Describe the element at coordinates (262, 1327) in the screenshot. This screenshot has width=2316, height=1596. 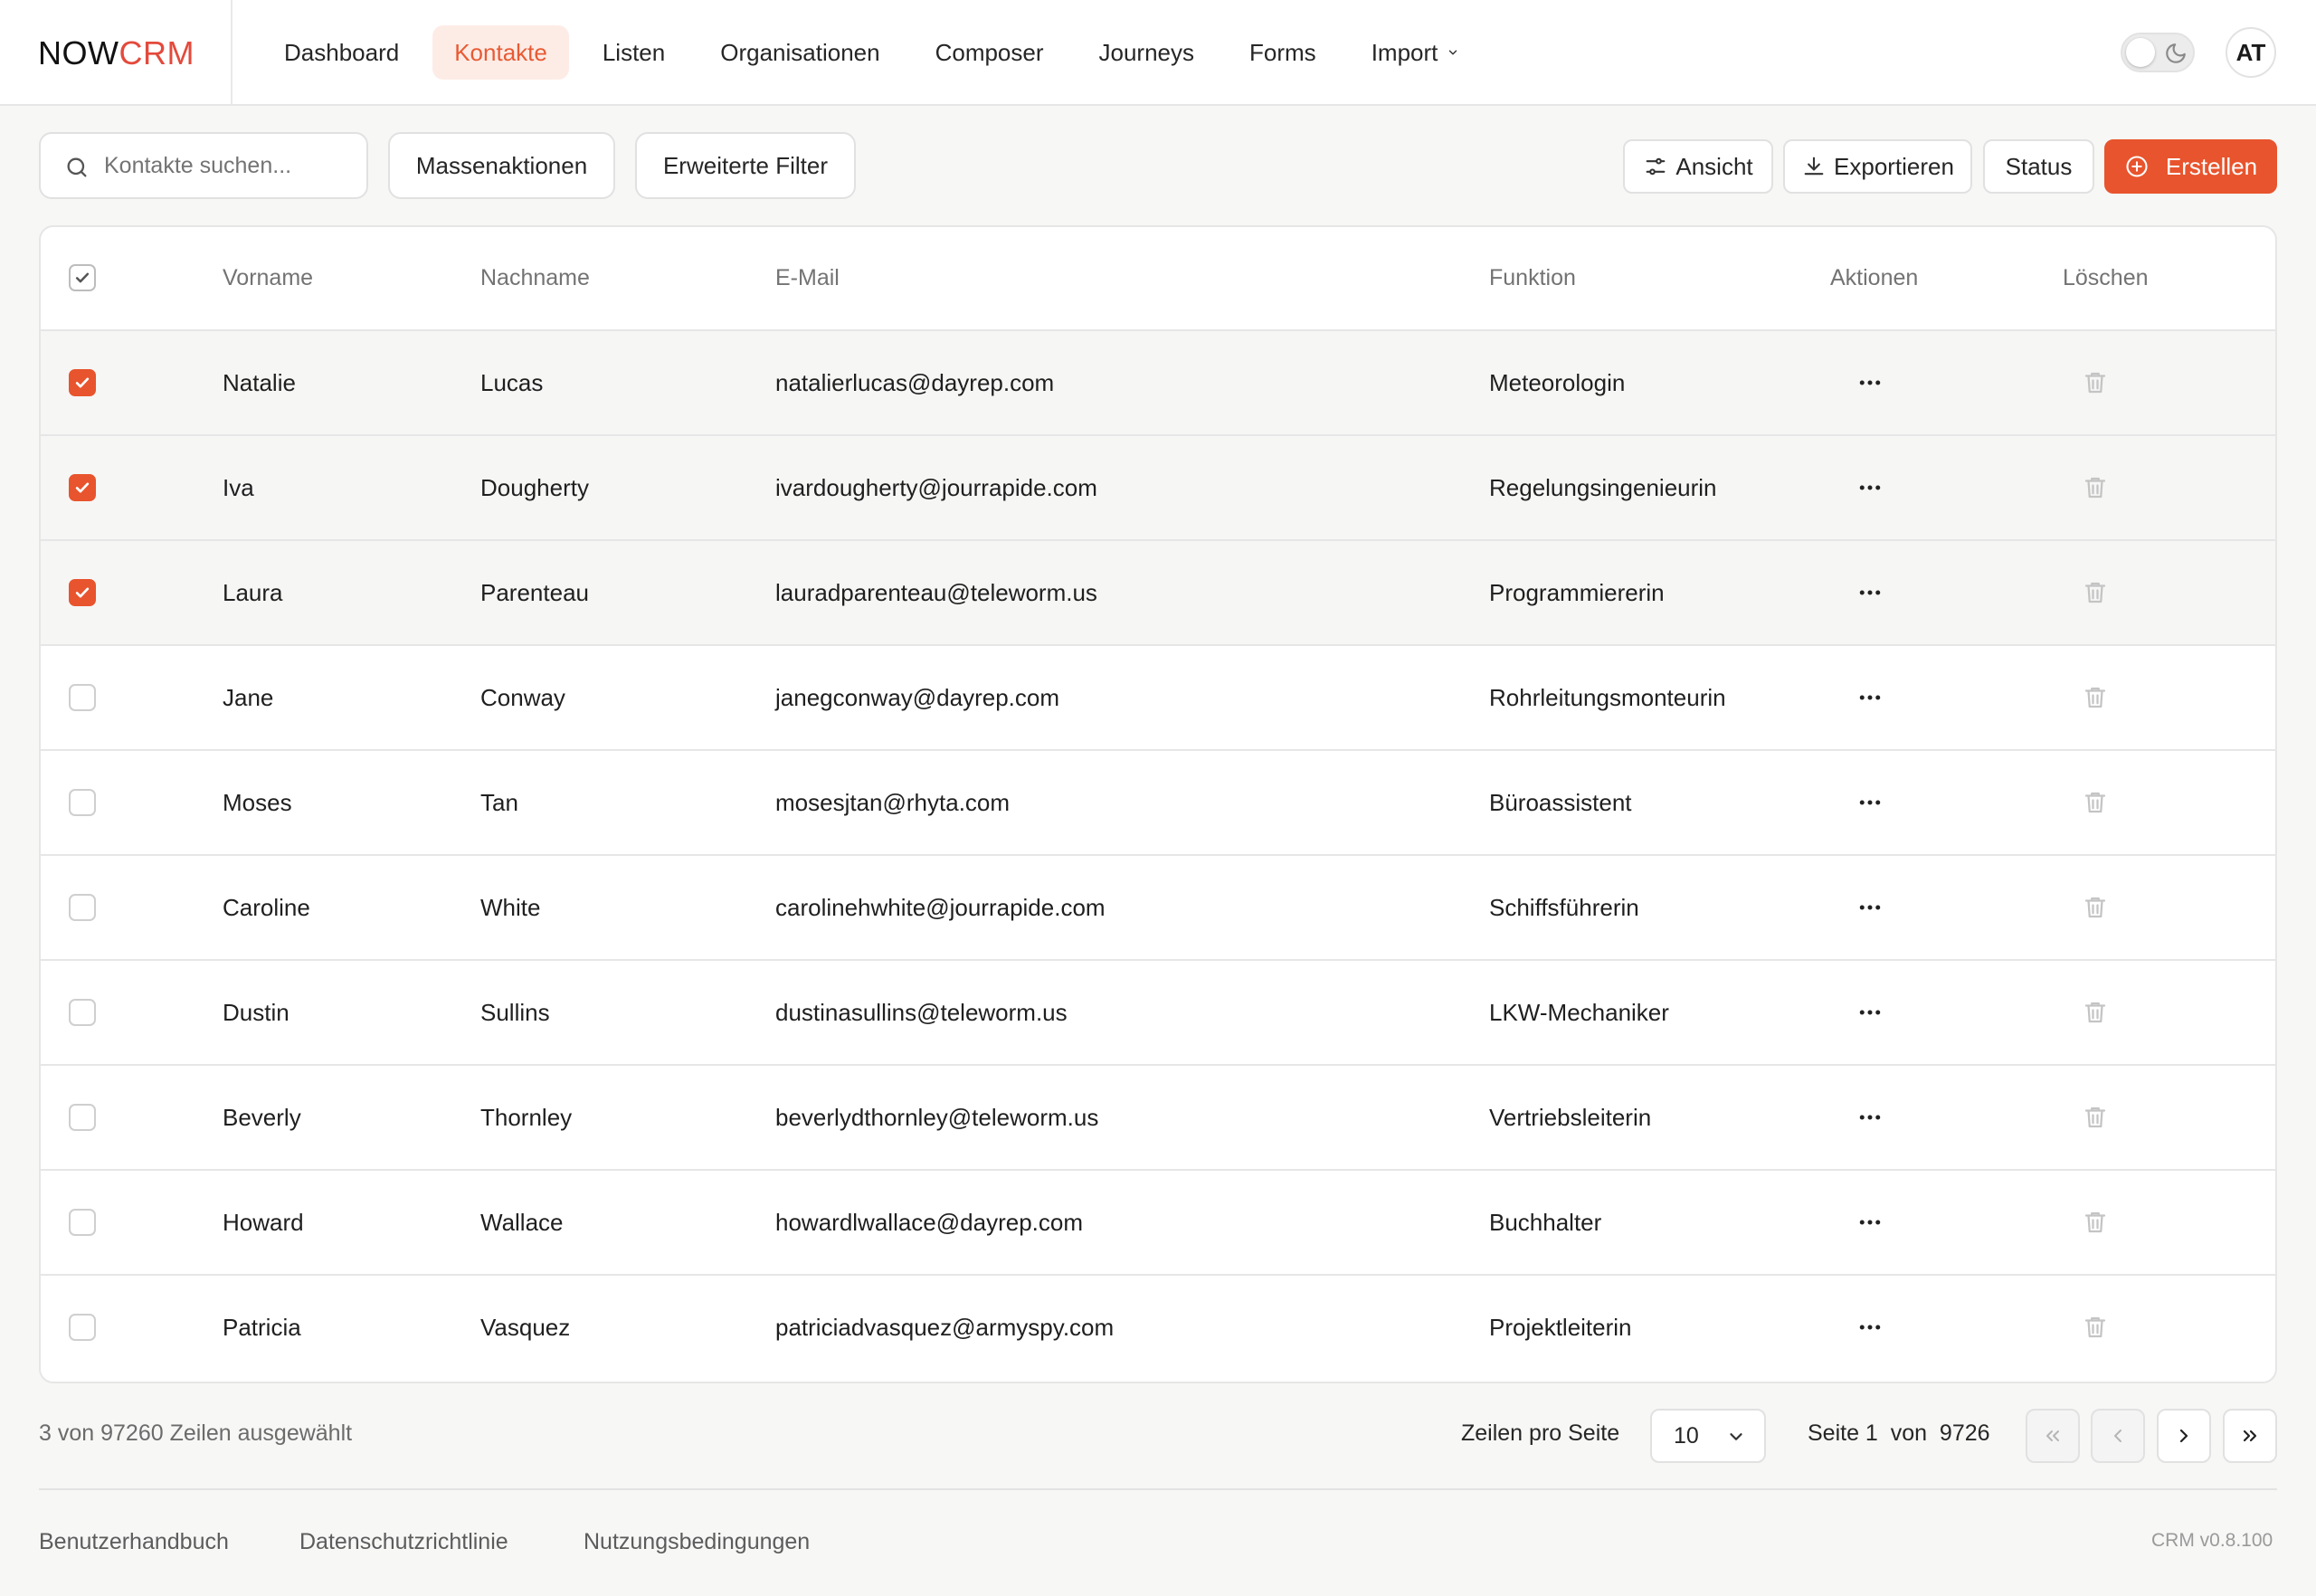
I see `cell-first-name: Patricia` at that location.